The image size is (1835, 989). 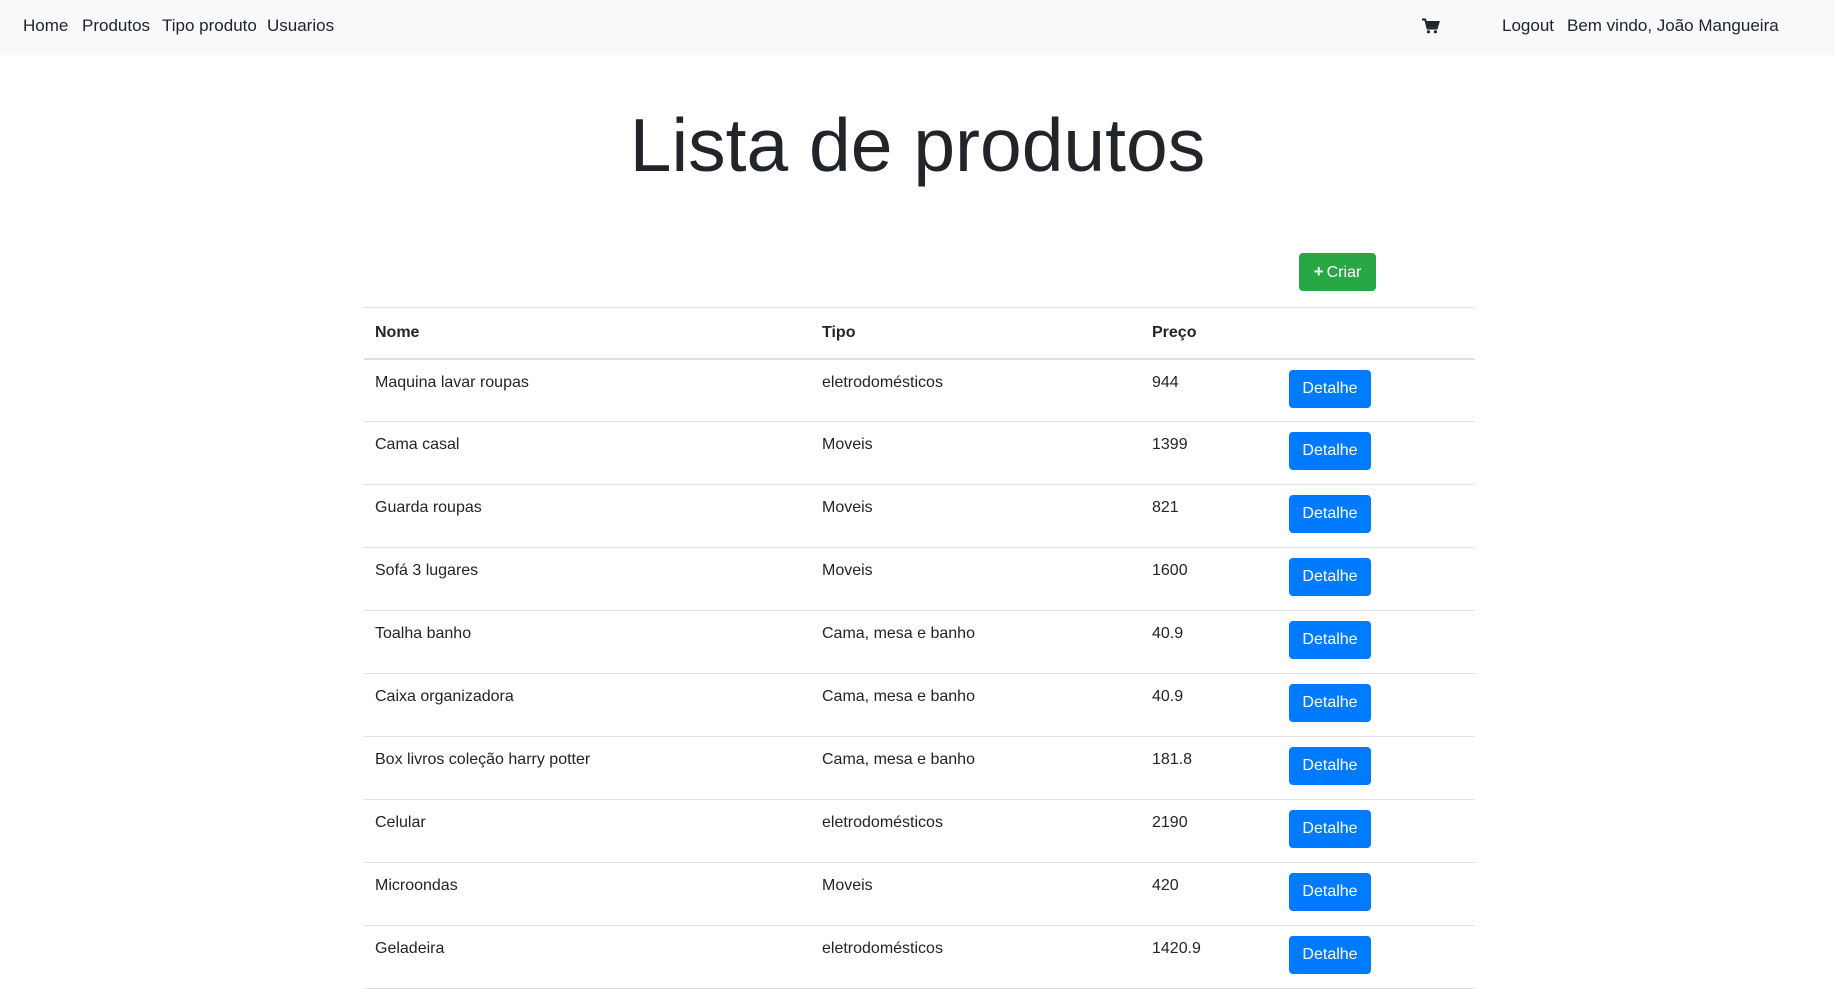 What do you see at coordinates (917, 145) in the screenshot?
I see `page-title: Lista de produtos` at bounding box center [917, 145].